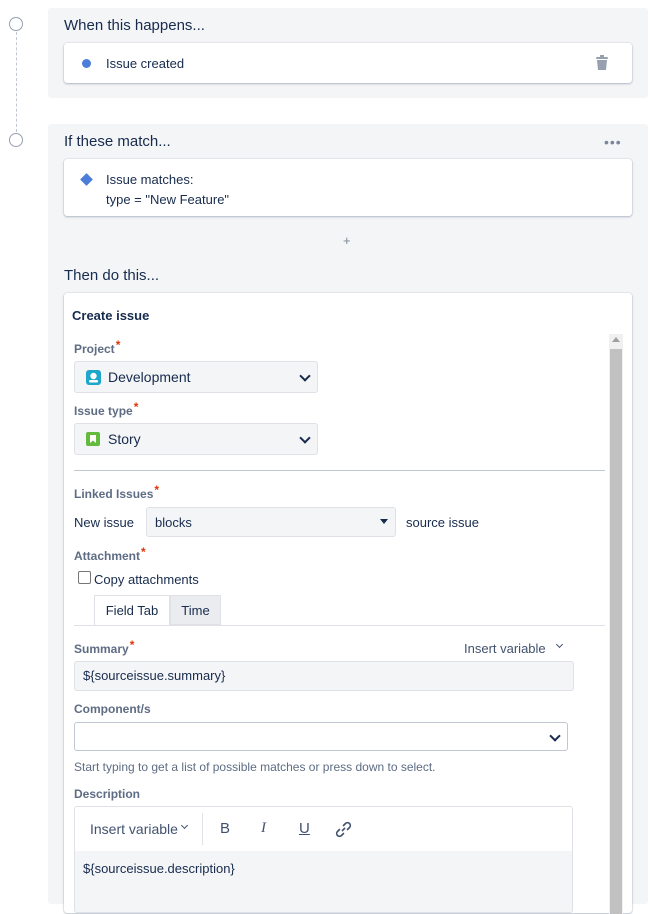  I want to click on copy-attachments-checkbox, so click(84, 577).